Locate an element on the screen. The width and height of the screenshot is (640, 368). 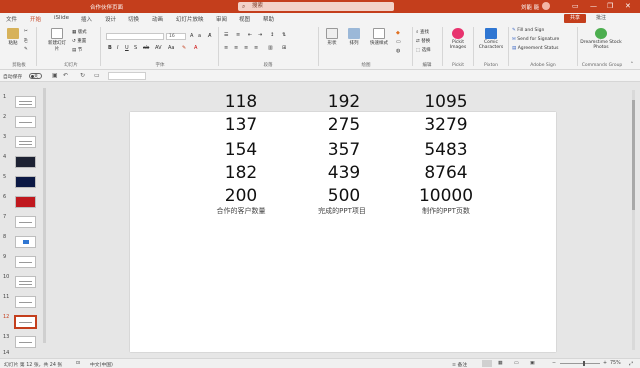
stat-caption: 完成的PPT项目 is located at coordinates (342, 211).